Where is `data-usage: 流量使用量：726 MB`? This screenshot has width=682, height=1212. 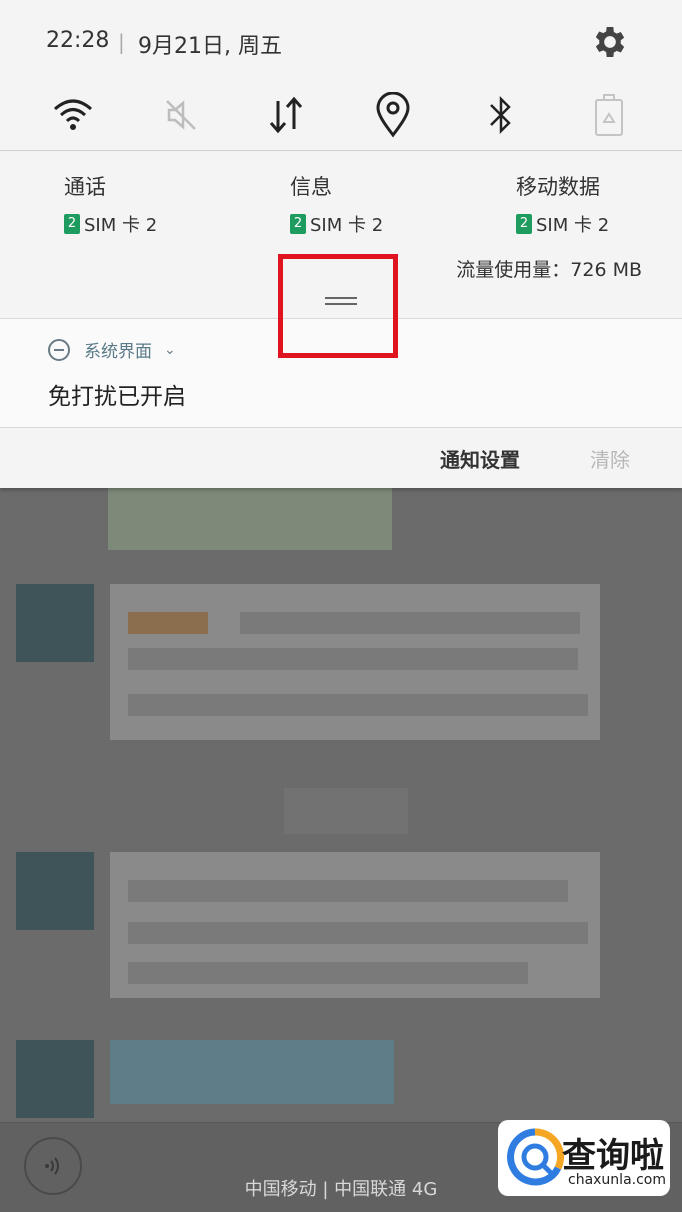
data-usage: 流量使用量：726 MB is located at coordinates (549, 270).